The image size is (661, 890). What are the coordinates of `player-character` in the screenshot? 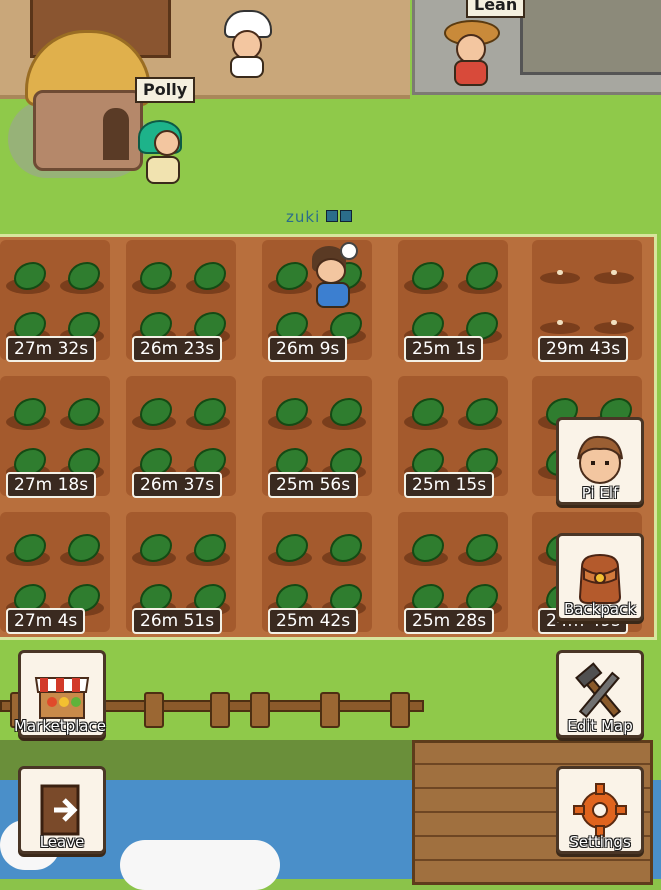 It's located at (334, 275).